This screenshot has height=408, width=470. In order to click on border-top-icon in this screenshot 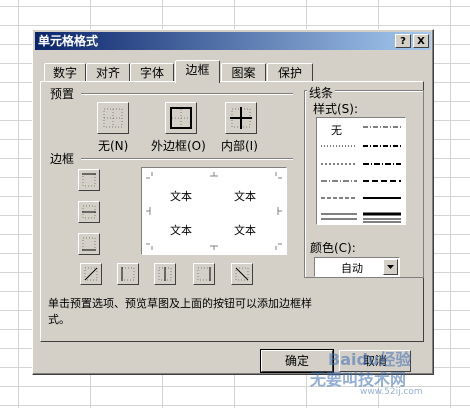, I will do `click(89, 180)`.